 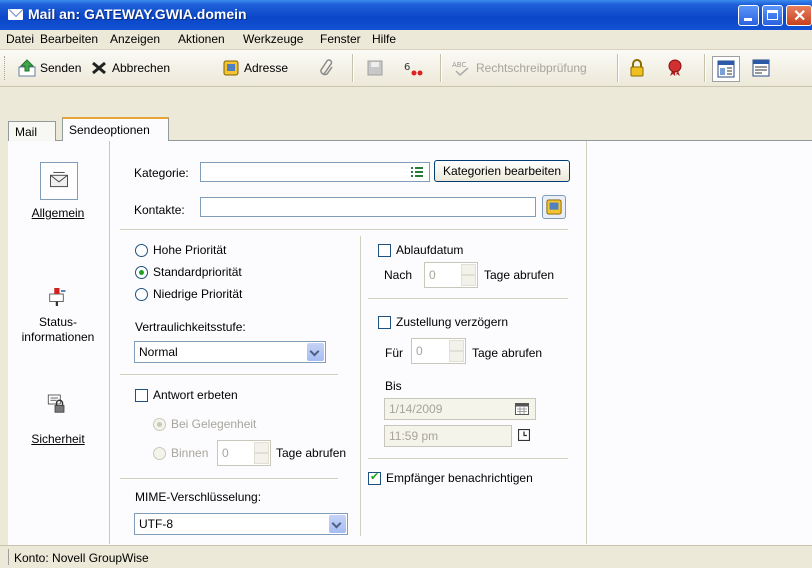 I want to click on menu-datei: Datei, so click(x=20, y=39).